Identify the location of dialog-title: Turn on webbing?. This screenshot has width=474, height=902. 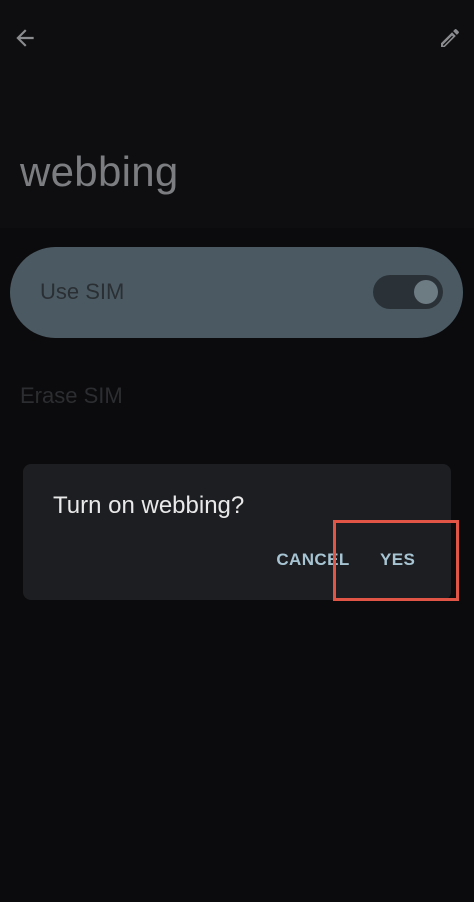
(149, 505).